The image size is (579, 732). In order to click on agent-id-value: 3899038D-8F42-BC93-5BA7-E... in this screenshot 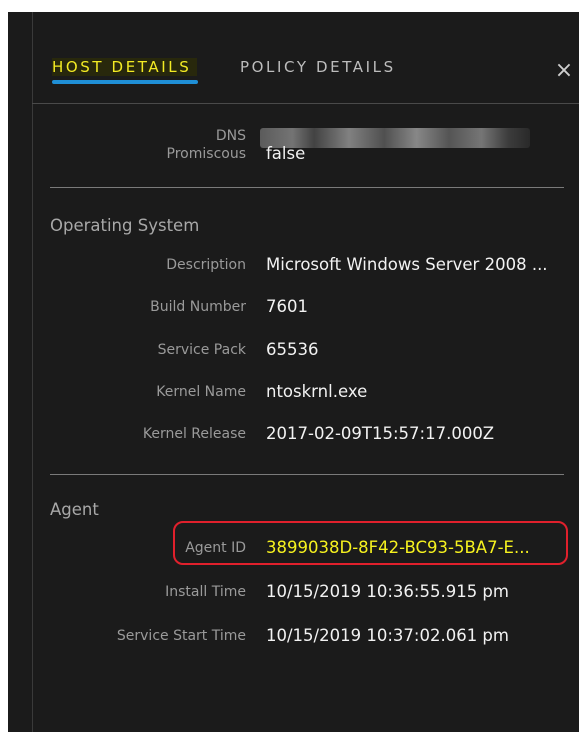, I will do `click(398, 547)`.